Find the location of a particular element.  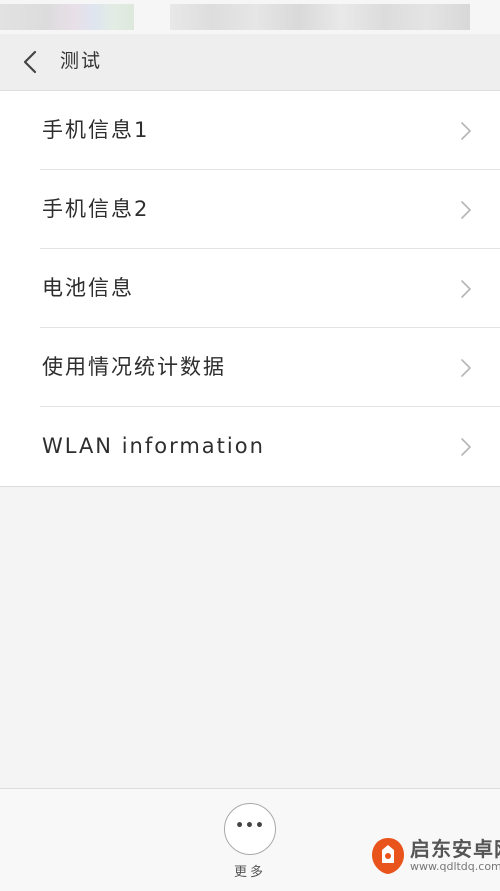

more-button: ••• is located at coordinates (250, 829).